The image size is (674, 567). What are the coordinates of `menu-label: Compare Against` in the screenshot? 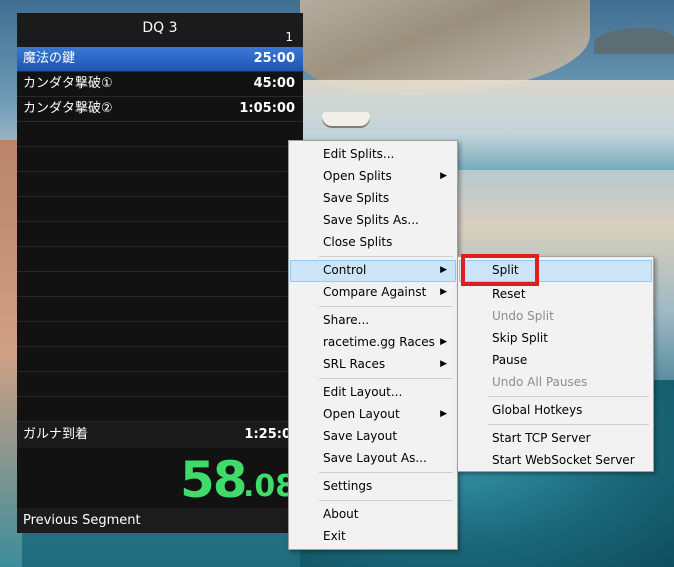 It's located at (375, 292).